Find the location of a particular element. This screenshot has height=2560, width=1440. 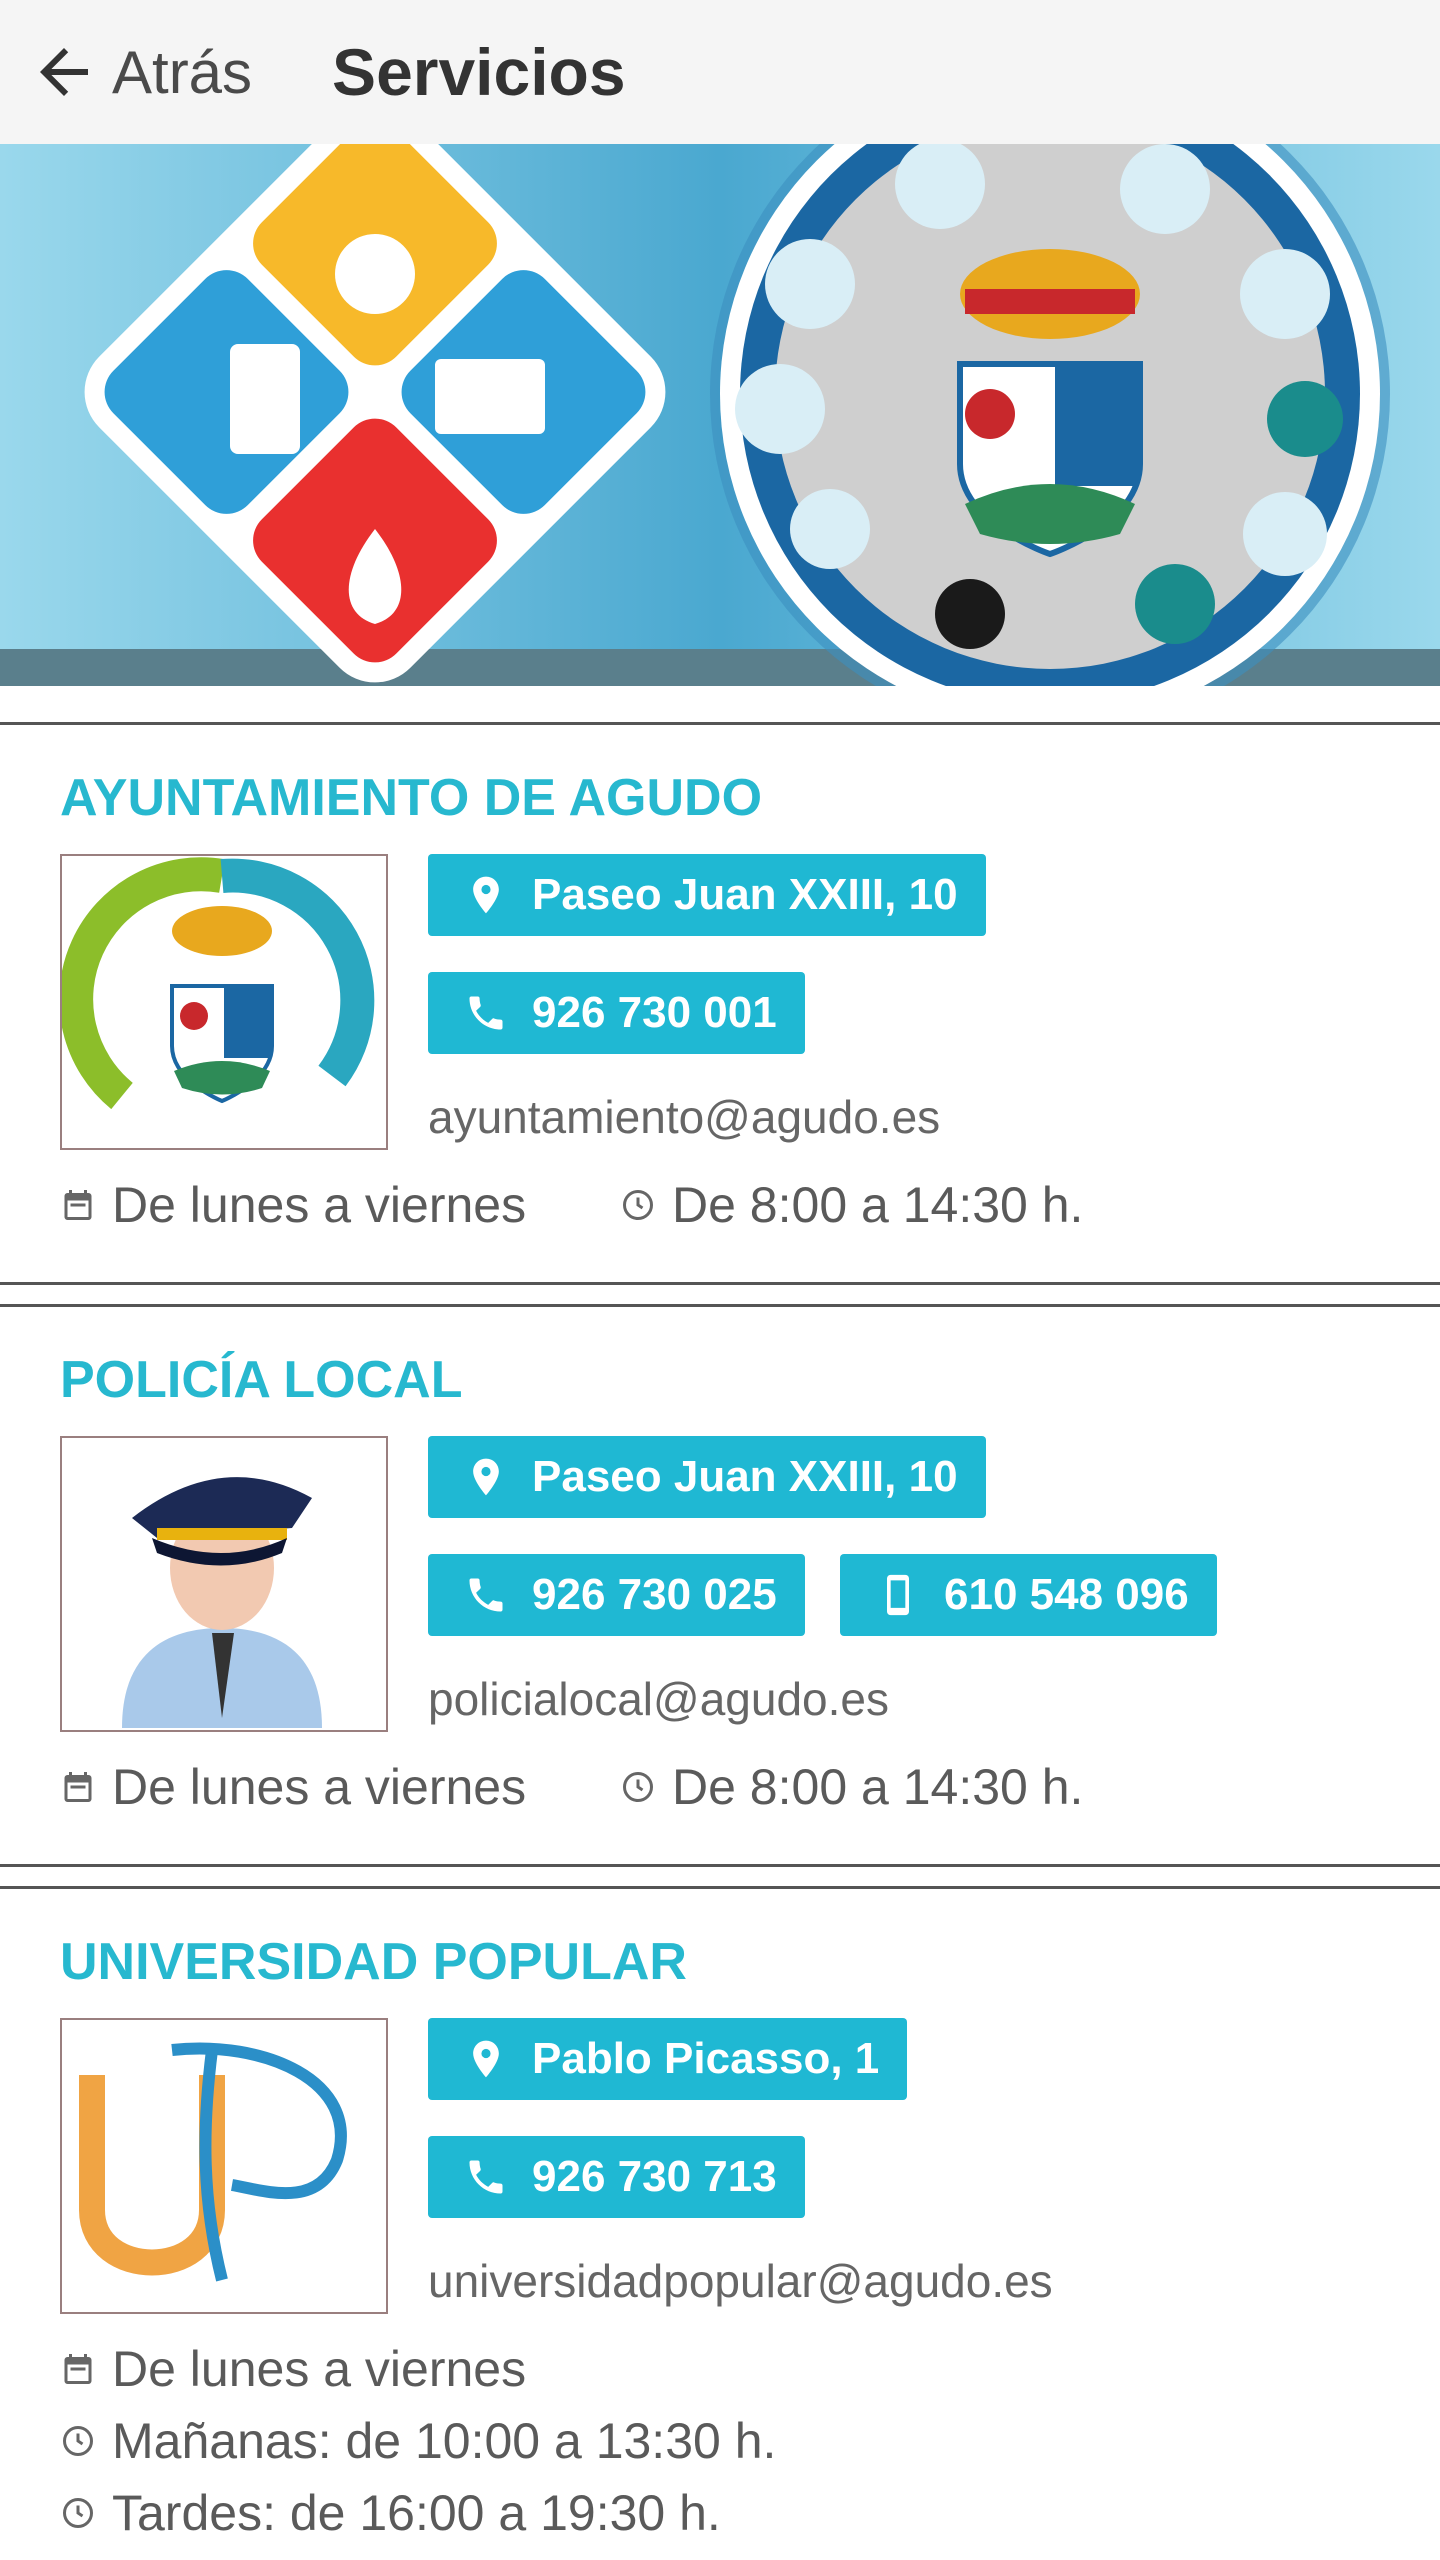

phone-button: 926 730 713 is located at coordinates (616, 2177).